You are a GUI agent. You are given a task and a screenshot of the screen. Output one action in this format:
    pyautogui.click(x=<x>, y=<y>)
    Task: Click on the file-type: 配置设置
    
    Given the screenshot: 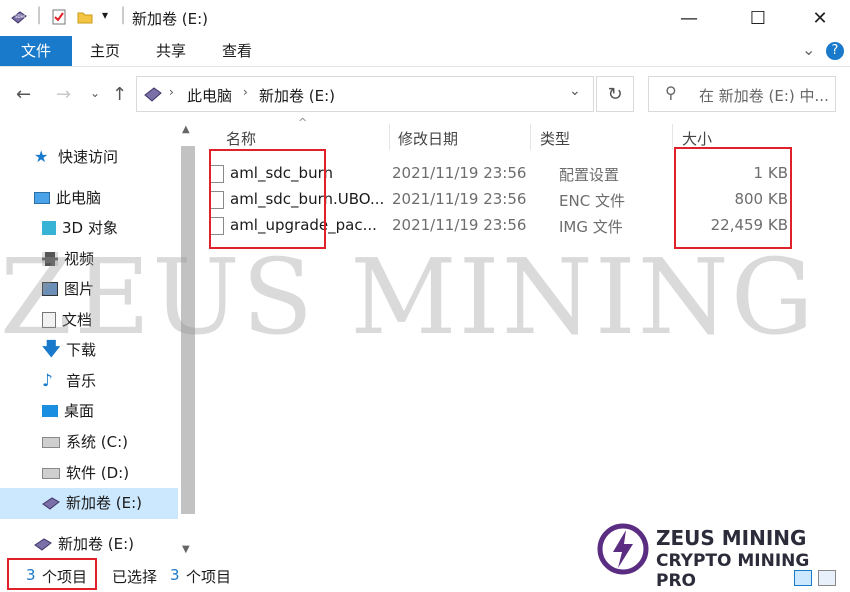 What is the action you would take?
    pyautogui.click(x=589, y=175)
    